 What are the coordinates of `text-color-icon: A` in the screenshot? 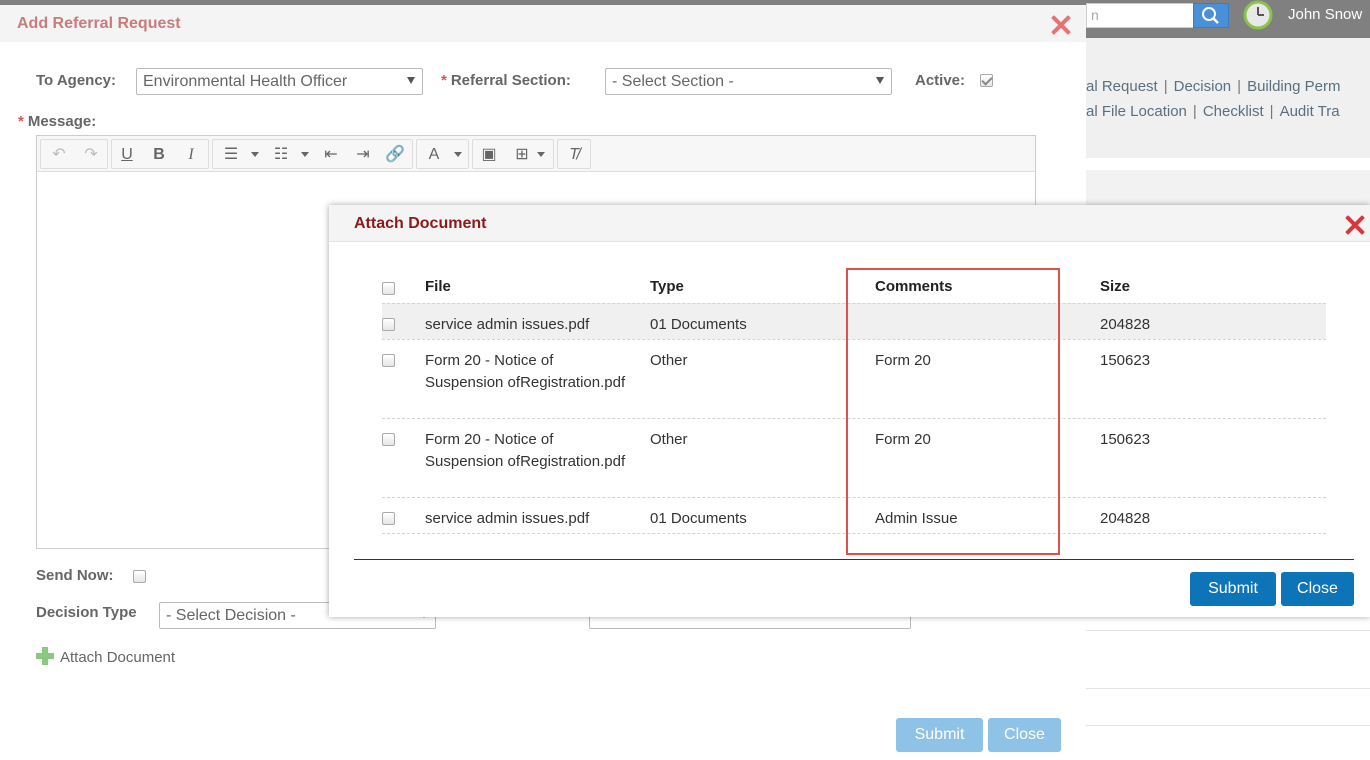 It's located at (434, 155).